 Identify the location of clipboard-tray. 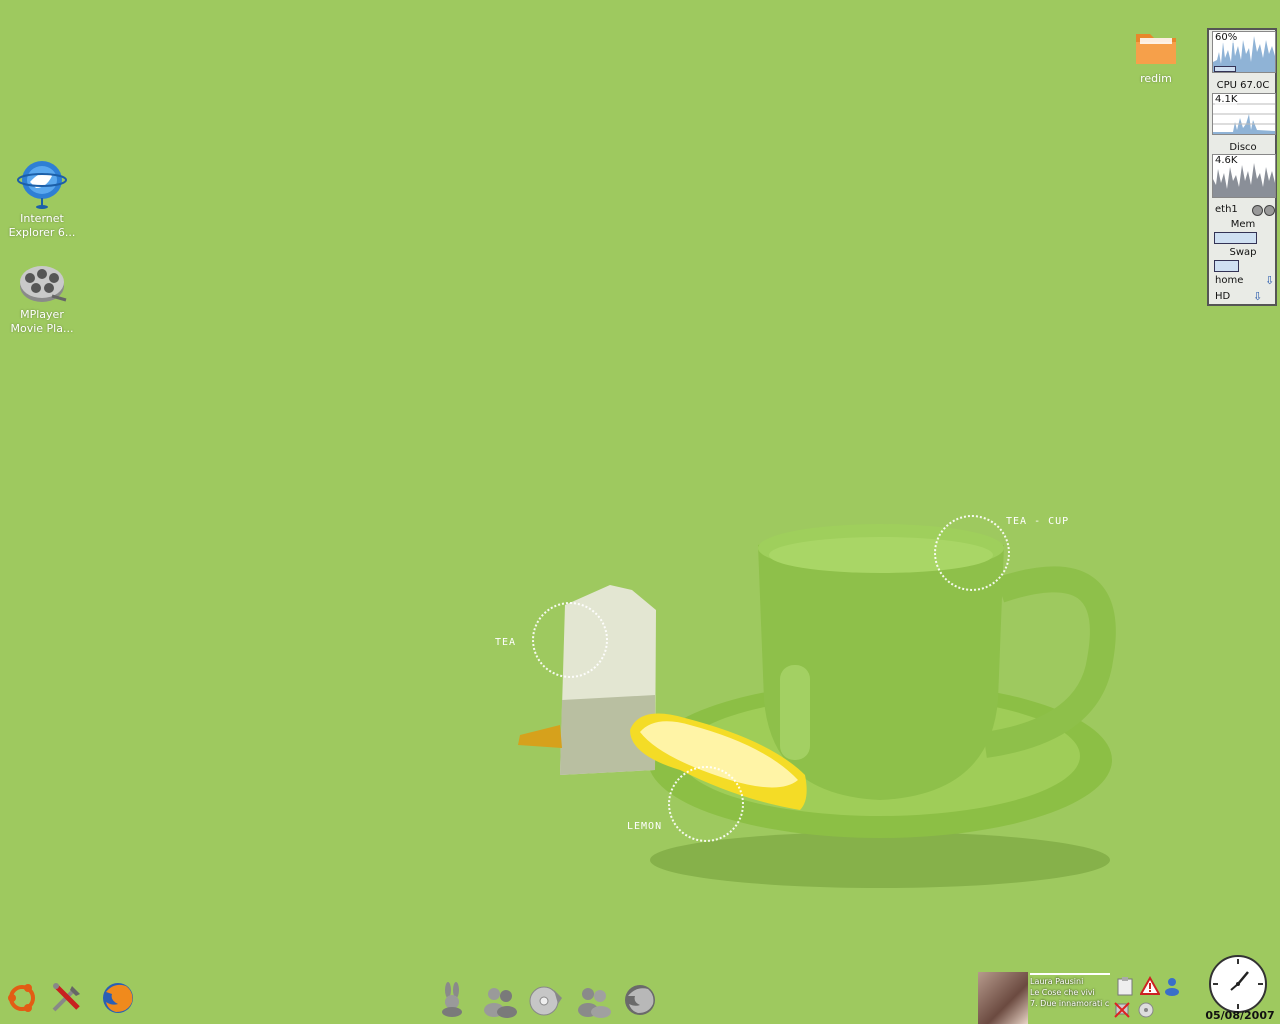
(1125, 988).